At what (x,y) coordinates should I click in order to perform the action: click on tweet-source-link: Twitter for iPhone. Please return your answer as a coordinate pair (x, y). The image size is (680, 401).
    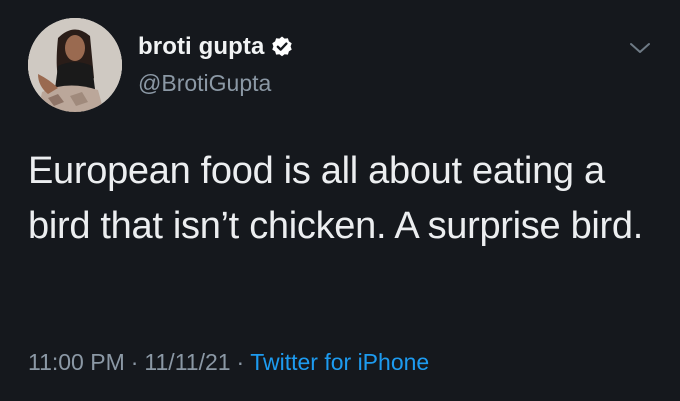
    Looking at the image, I should click on (339, 362).